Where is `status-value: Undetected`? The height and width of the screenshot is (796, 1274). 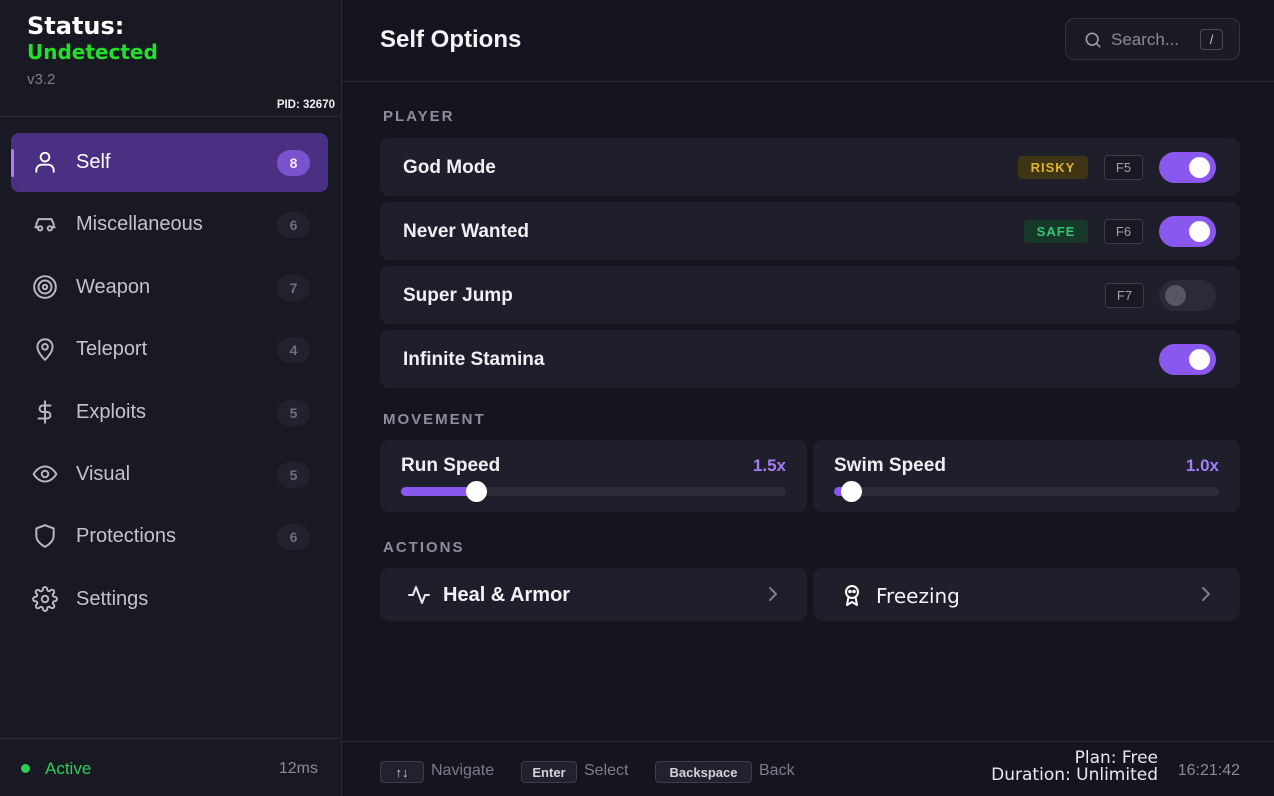
status-value: Undetected is located at coordinates (92, 52).